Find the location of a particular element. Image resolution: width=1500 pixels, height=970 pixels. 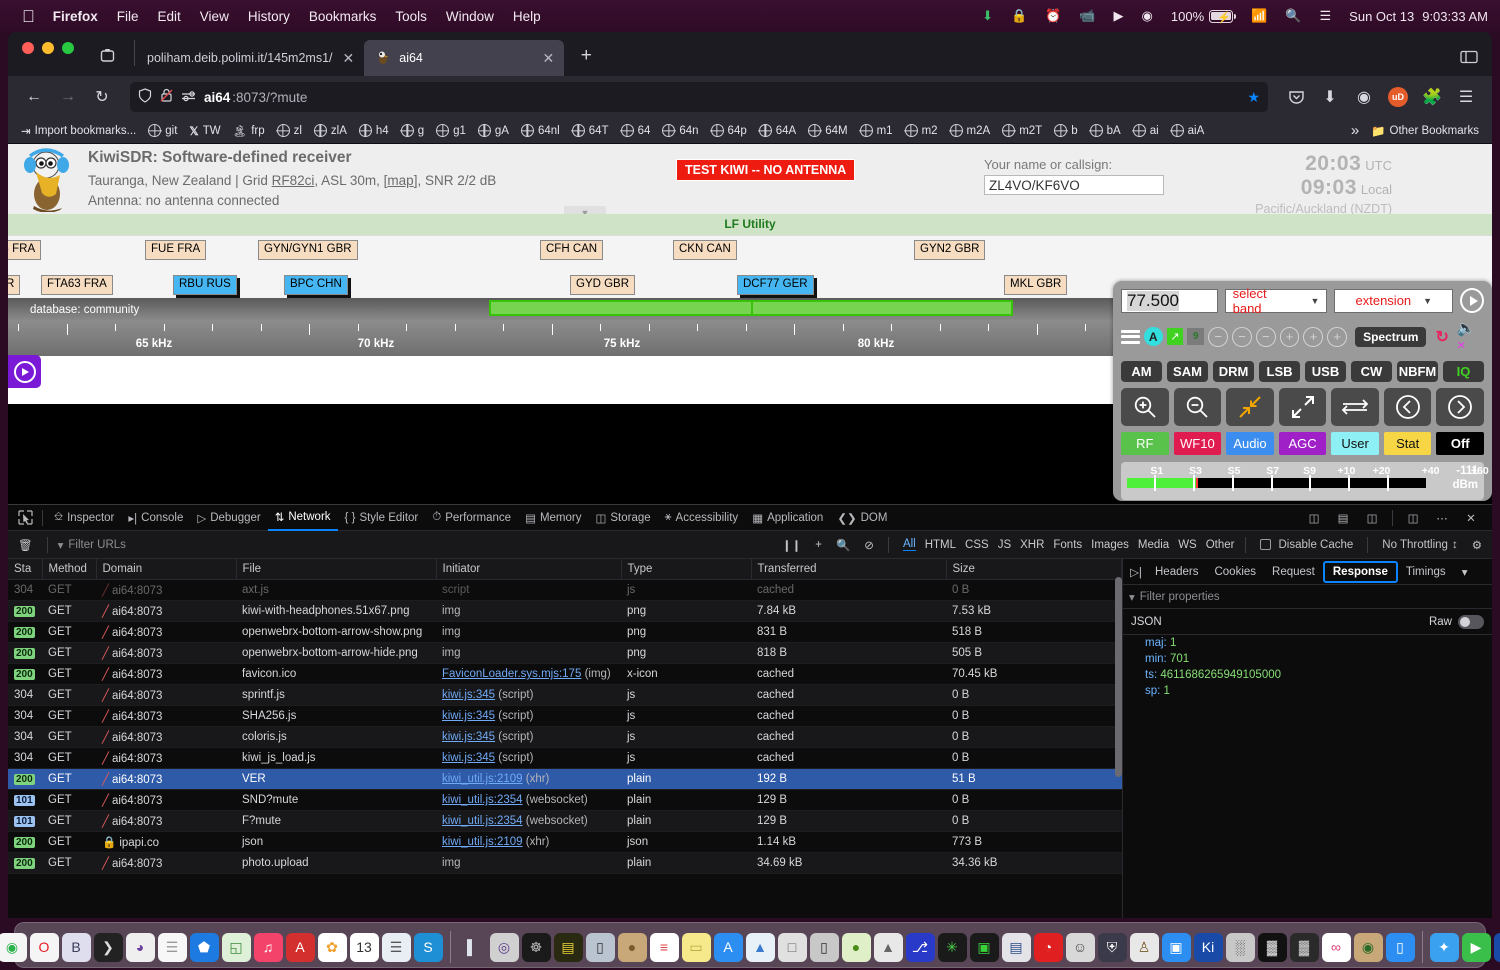

bookmarks-overflow-icon: » is located at coordinates (1355, 130).